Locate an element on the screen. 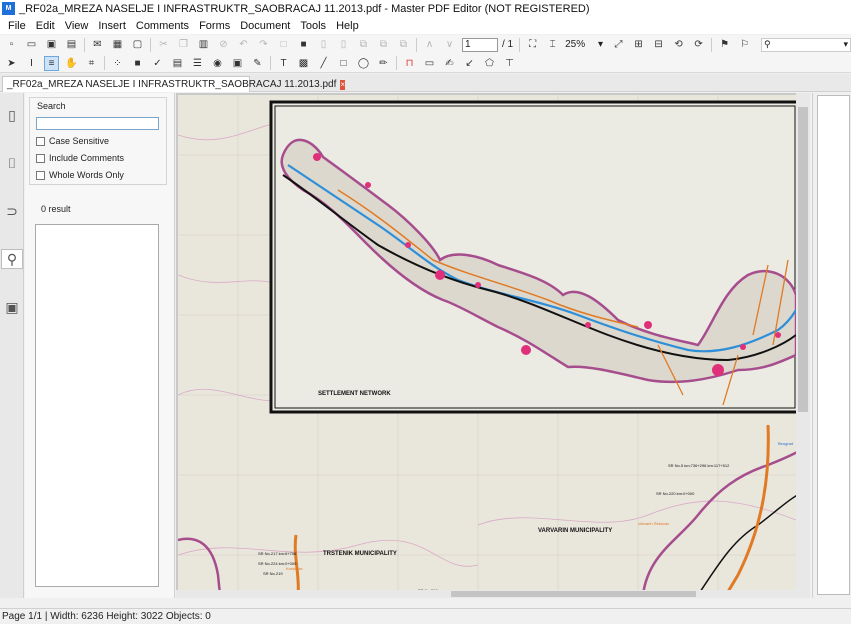 The width and height of the screenshot is (851, 624). toolbar-search-input: ⚲ ▾ is located at coordinates (806, 44).